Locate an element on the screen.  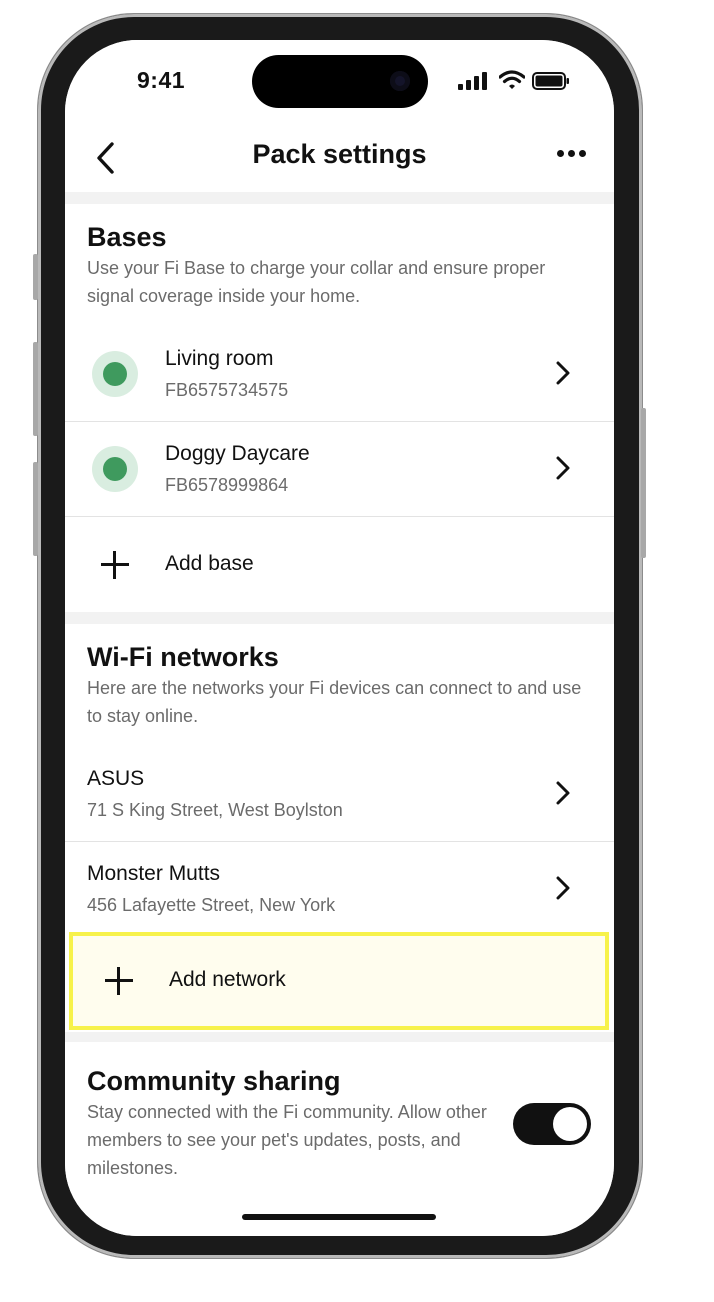
base-item: Living room FB6575734575 is located at coordinates (339, 374).